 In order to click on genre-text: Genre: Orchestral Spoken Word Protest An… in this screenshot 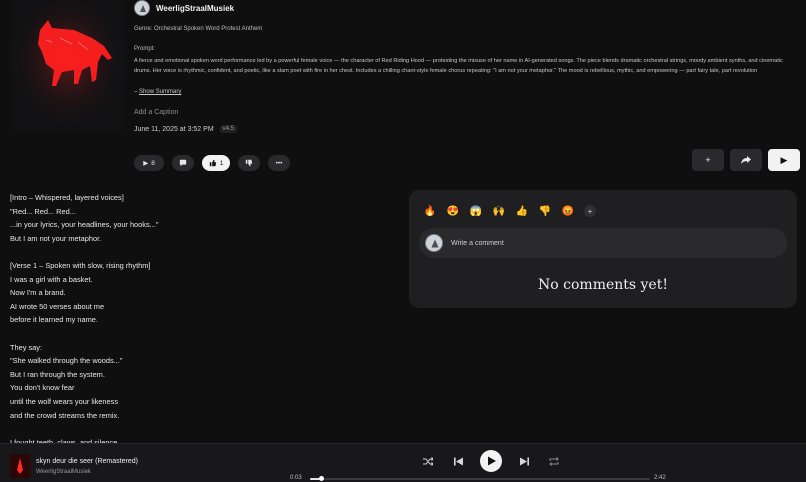, I will do `click(198, 29)`.